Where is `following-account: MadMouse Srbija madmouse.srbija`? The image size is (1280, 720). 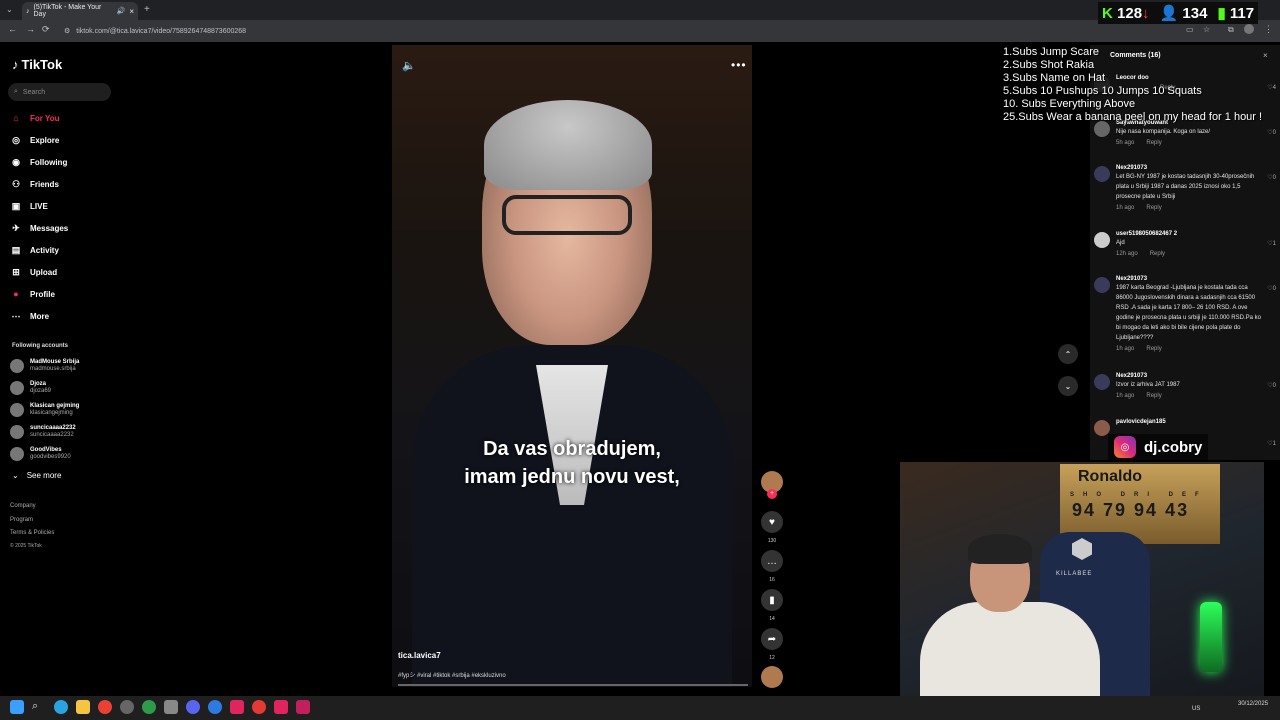
following-account: MadMouse Srbija madmouse.srbija is located at coordinates (65, 366).